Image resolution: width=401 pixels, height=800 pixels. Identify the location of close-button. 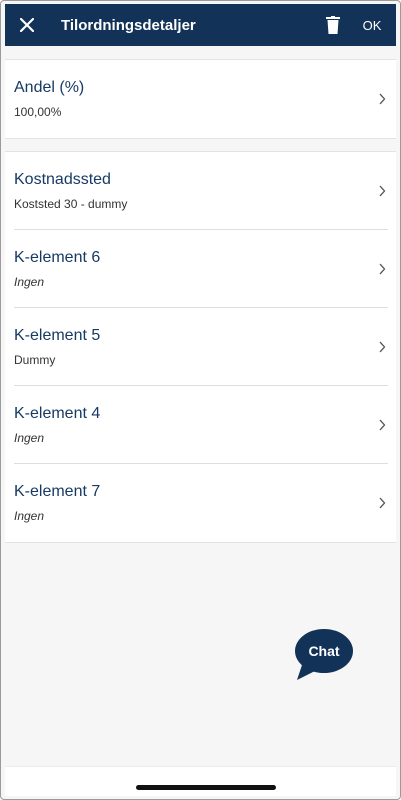
(27, 25).